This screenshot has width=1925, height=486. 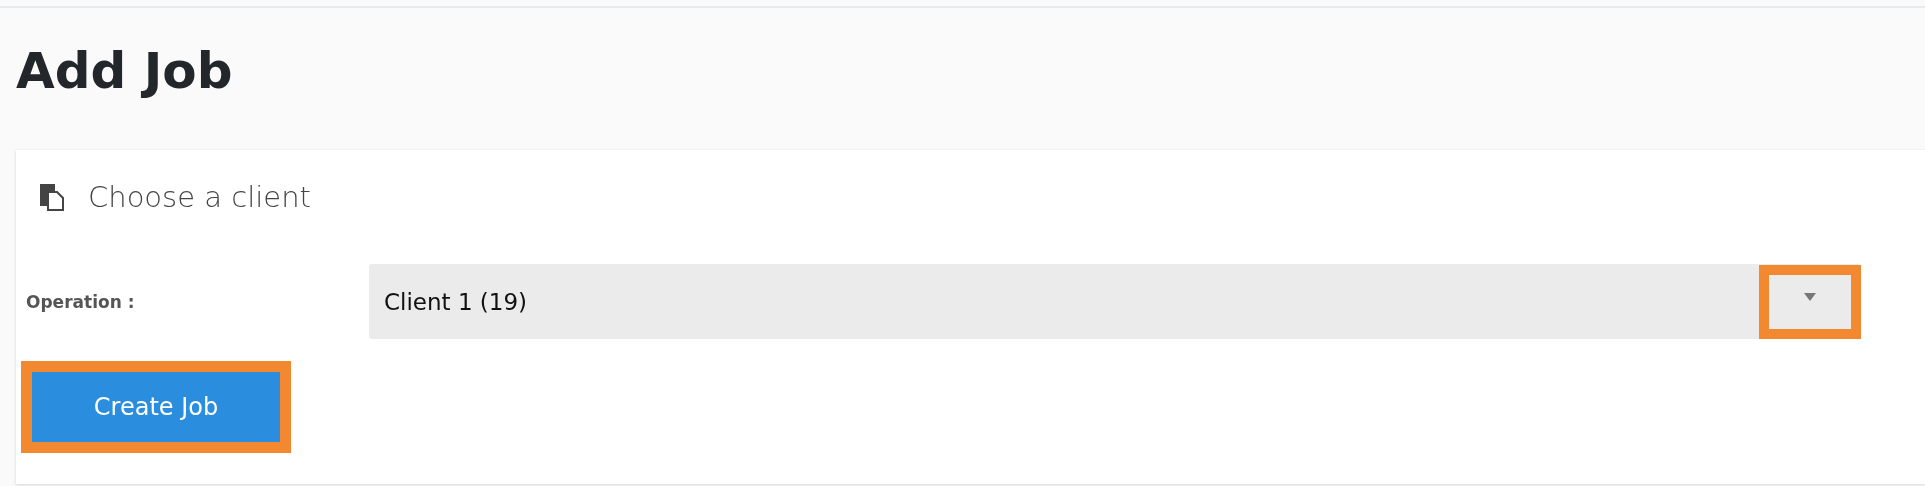 I want to click on card-heading: Choose a client, so click(x=199, y=197).